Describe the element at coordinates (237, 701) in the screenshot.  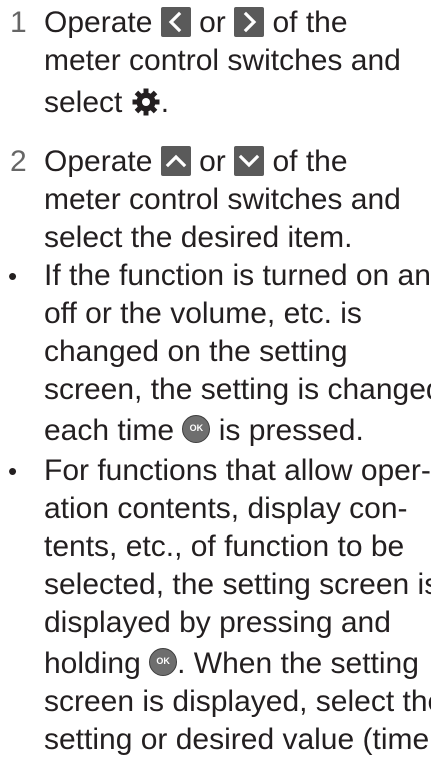
I see `note-2-line-7: screen is displayed, select the` at that location.